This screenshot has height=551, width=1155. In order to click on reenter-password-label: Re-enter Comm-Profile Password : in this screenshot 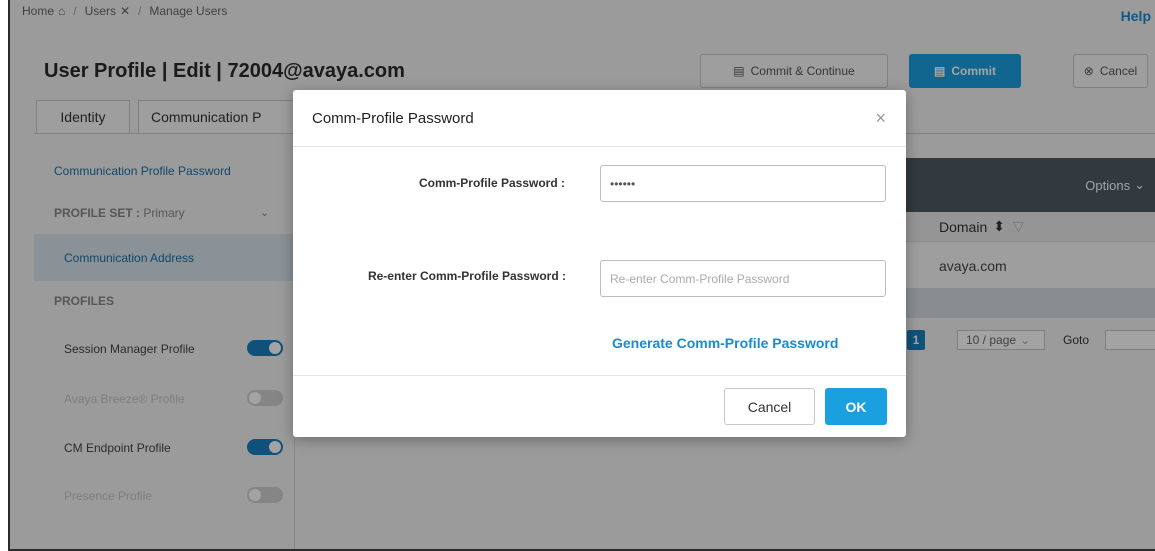, I will do `click(466, 276)`.